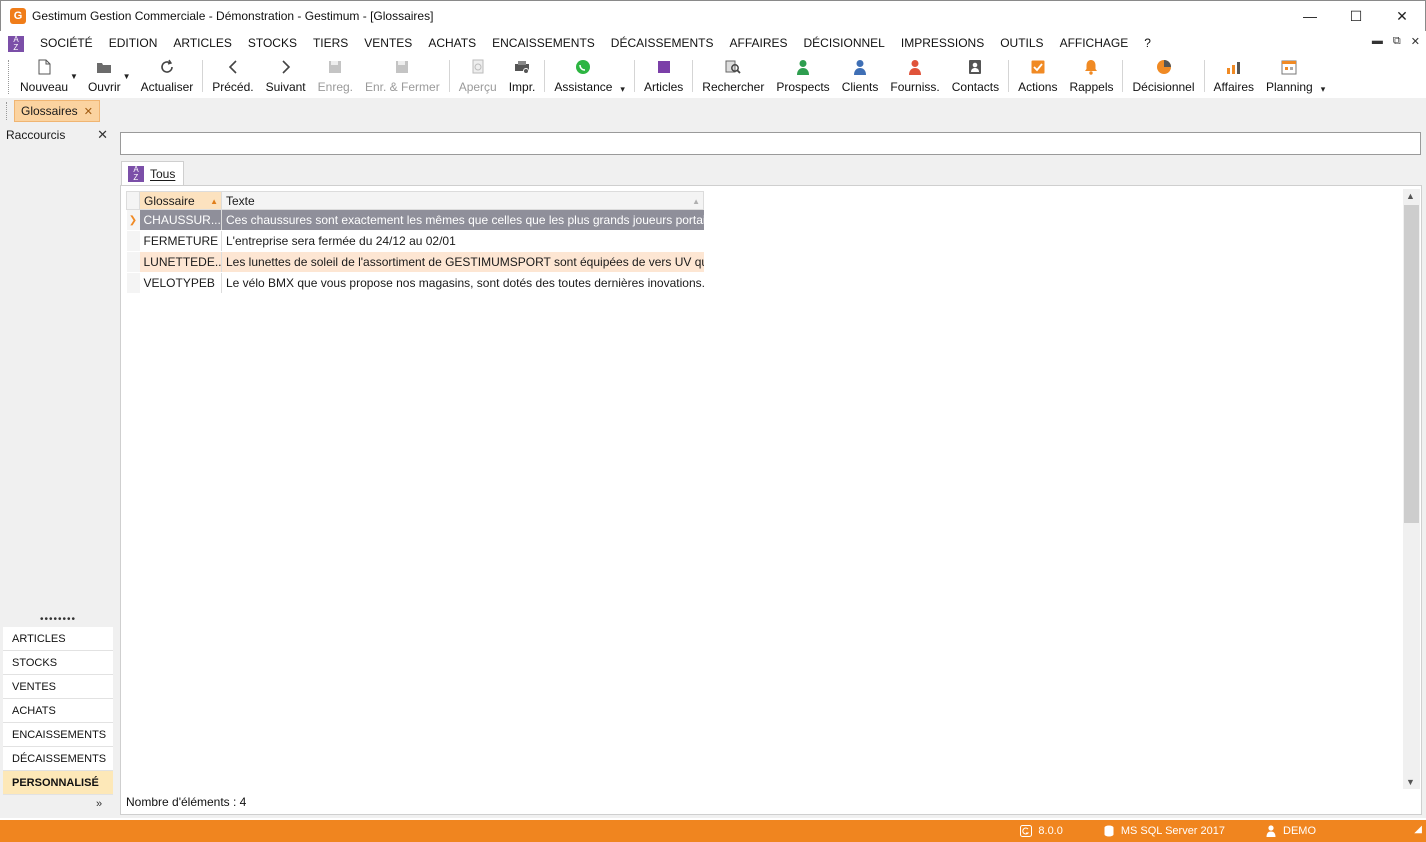 This screenshot has width=1426, height=842. What do you see at coordinates (543, 43) in the screenshot?
I see `menu-encaissements: ENCAISSEMENTS` at bounding box center [543, 43].